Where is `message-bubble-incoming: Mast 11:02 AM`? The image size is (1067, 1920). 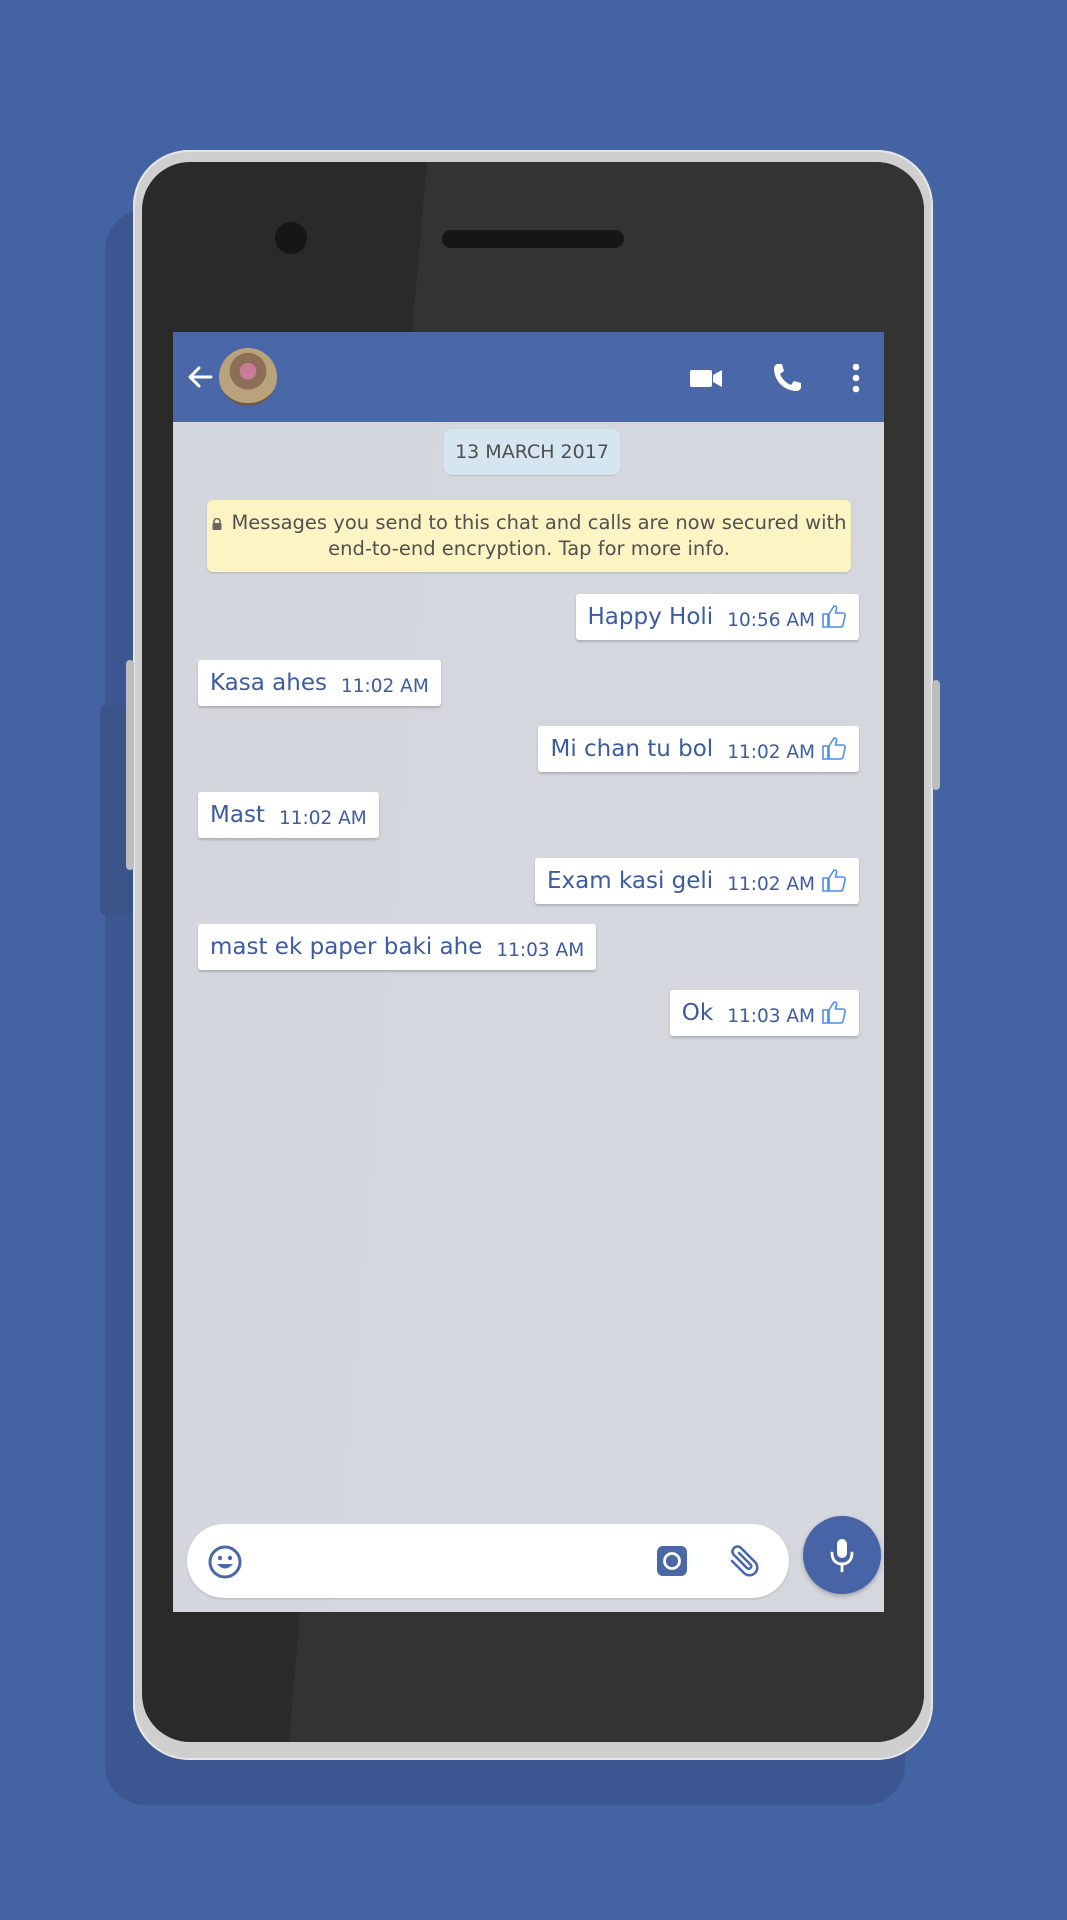
message-bubble-incoming: Mast 11:02 AM is located at coordinates (288, 815).